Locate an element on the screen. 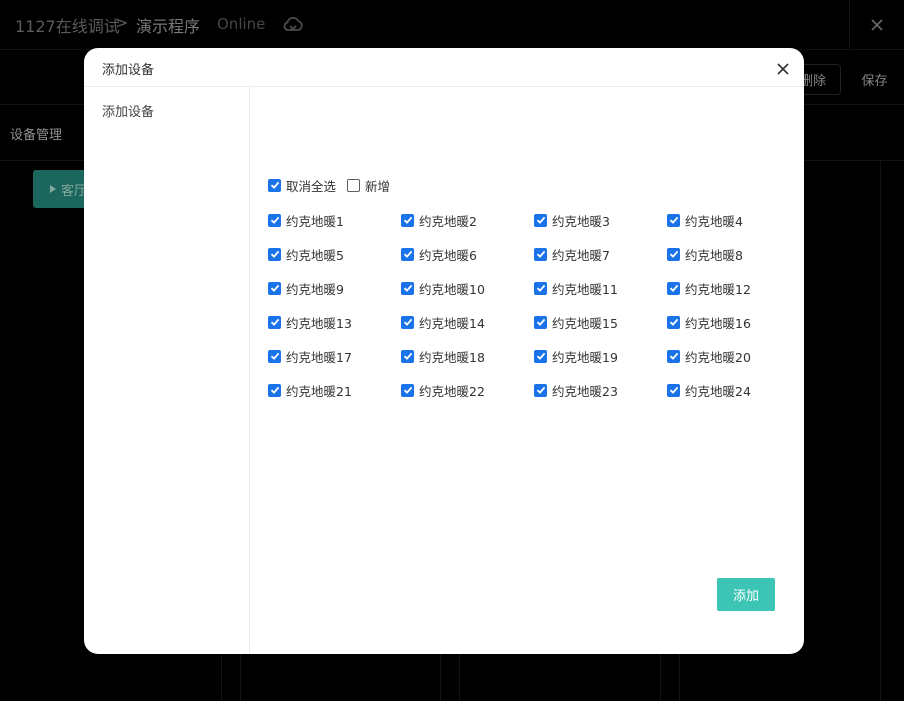  device-label: 约克地暖22 is located at coordinates (452, 391).